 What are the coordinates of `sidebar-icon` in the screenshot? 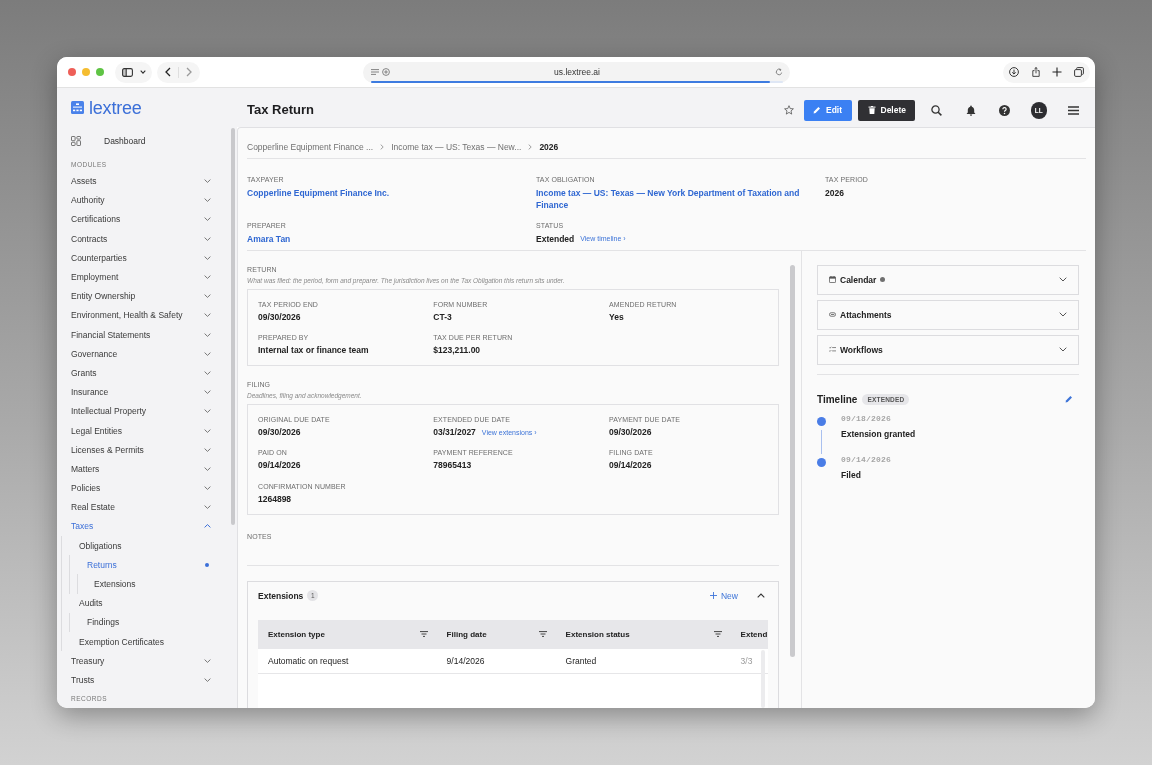 It's located at (127, 72).